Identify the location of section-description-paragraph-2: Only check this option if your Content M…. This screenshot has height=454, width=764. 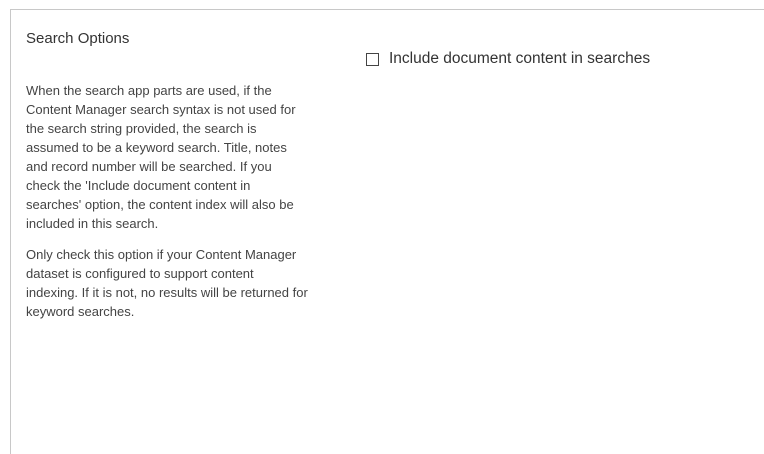
(167, 283).